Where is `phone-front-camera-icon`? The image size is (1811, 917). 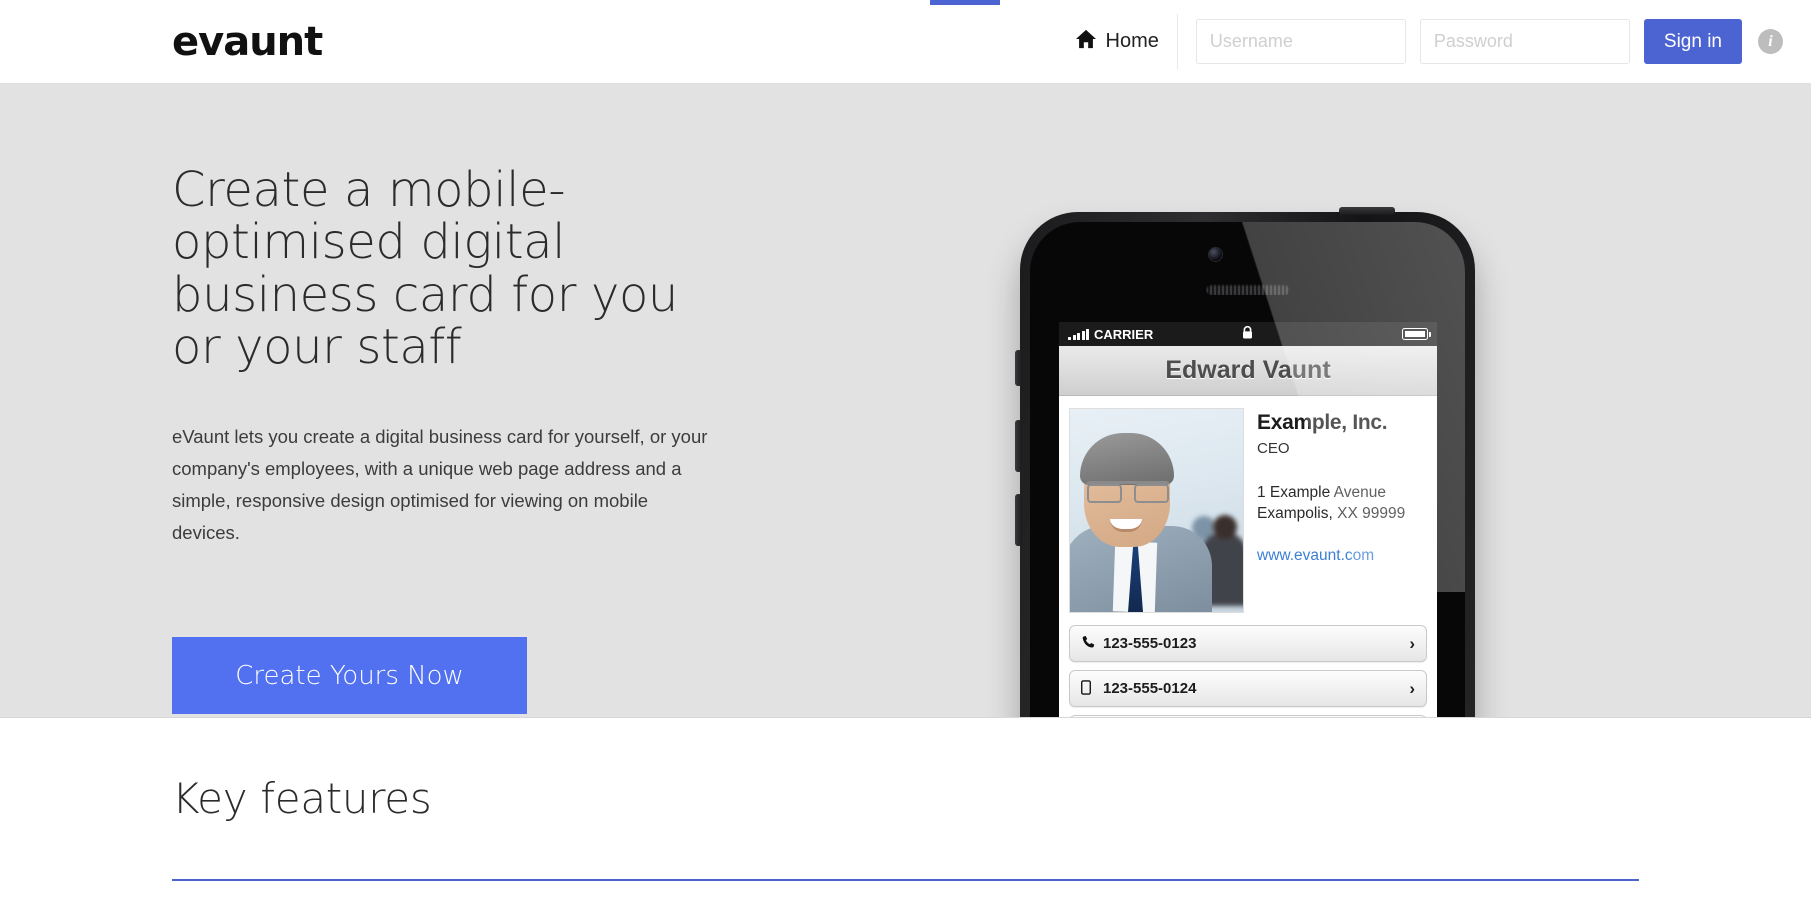 phone-front-camera-icon is located at coordinates (1215, 254).